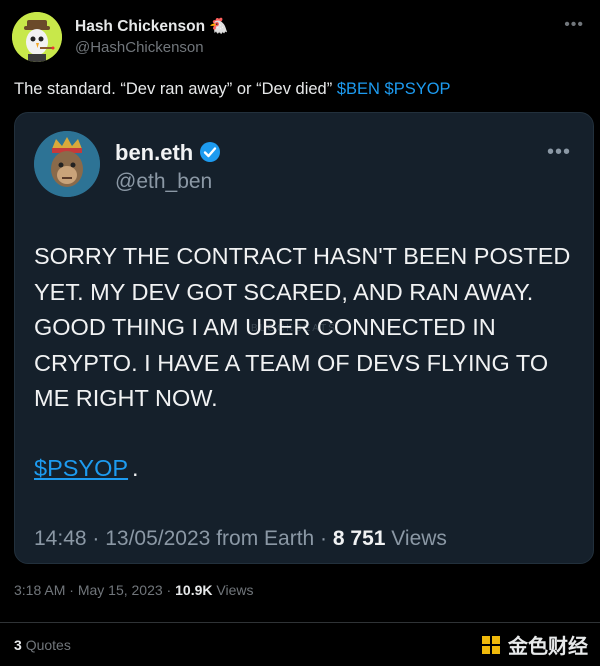 Image resolution: width=600 pixels, height=666 pixels. Describe the element at coordinates (135, 468) in the screenshot. I see `quoted-link-suffix: .` at that location.